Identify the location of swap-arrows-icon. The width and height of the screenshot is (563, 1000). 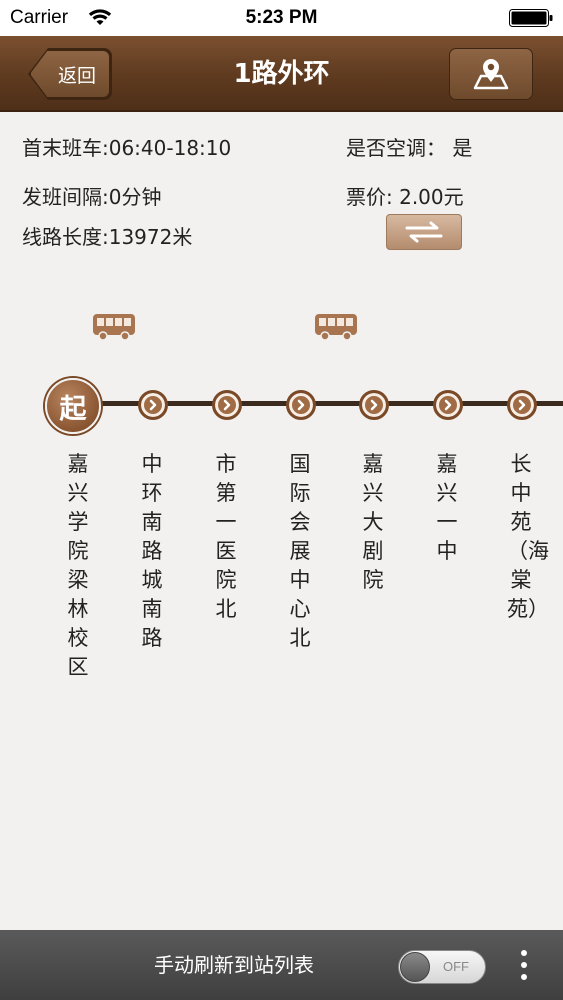
(424, 232).